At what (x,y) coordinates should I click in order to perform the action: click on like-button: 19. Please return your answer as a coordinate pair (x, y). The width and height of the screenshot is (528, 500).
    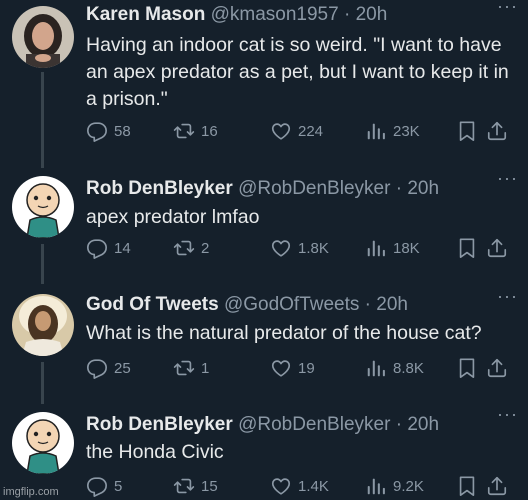
    Looking at the image, I should click on (292, 368).